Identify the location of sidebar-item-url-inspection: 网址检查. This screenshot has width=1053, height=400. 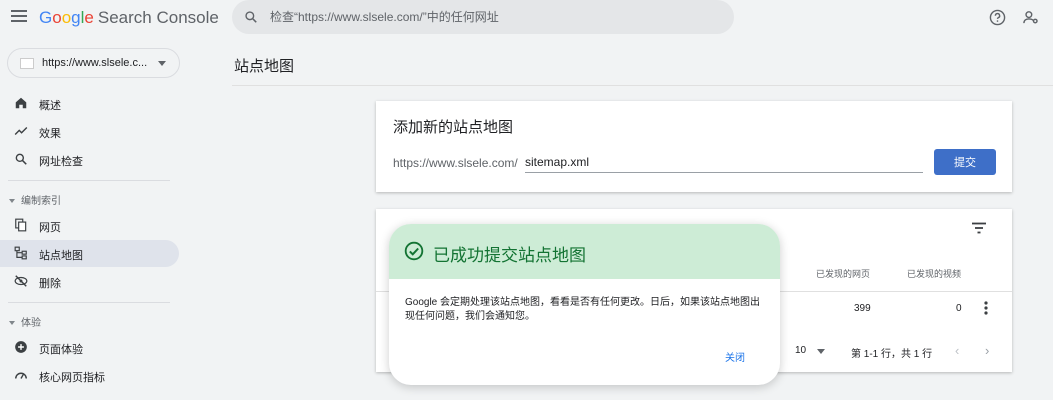
(89, 159).